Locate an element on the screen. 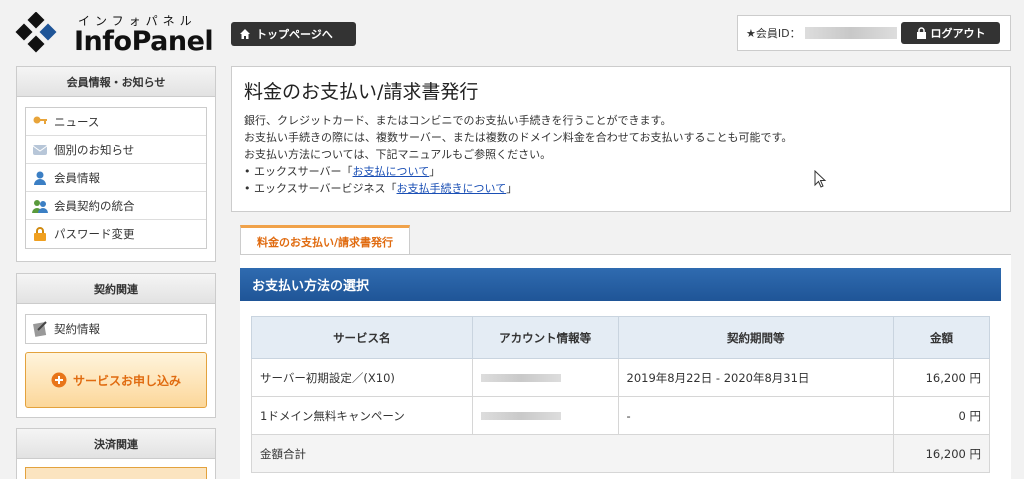 This screenshot has width=1024, height=479. logout-button: ログアウト is located at coordinates (950, 33).